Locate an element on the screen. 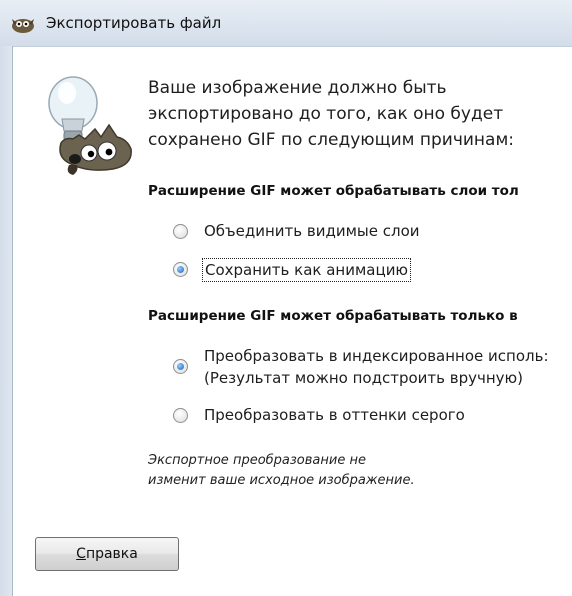 The image size is (572, 596). help-button: Справка is located at coordinates (107, 554).